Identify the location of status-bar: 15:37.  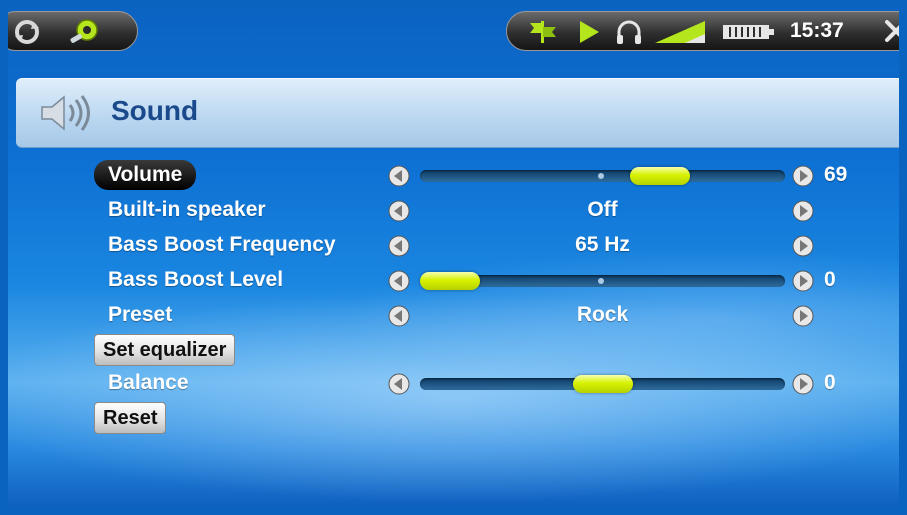
(453, 32).